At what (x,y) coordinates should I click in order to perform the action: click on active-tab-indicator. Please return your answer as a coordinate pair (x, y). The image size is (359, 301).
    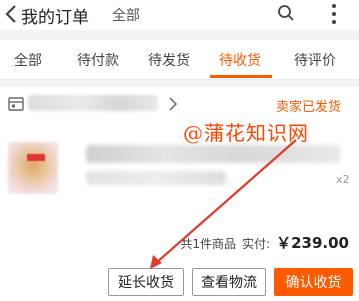
    Looking at the image, I should click on (241, 76).